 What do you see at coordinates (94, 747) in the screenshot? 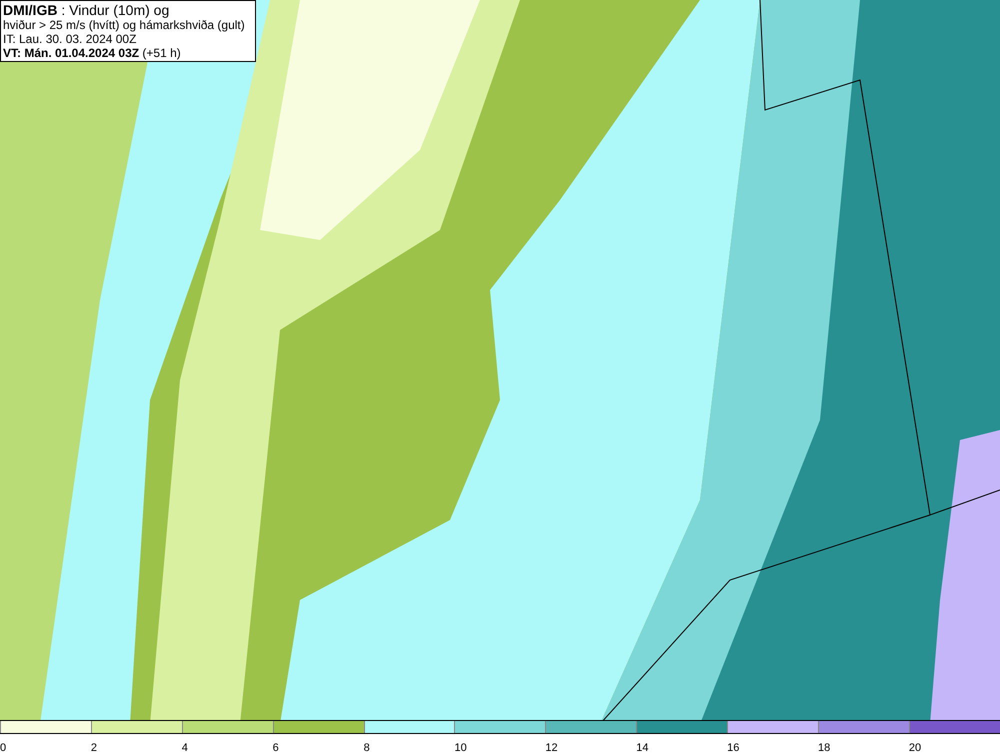
I see `scale-label: 2` at bounding box center [94, 747].